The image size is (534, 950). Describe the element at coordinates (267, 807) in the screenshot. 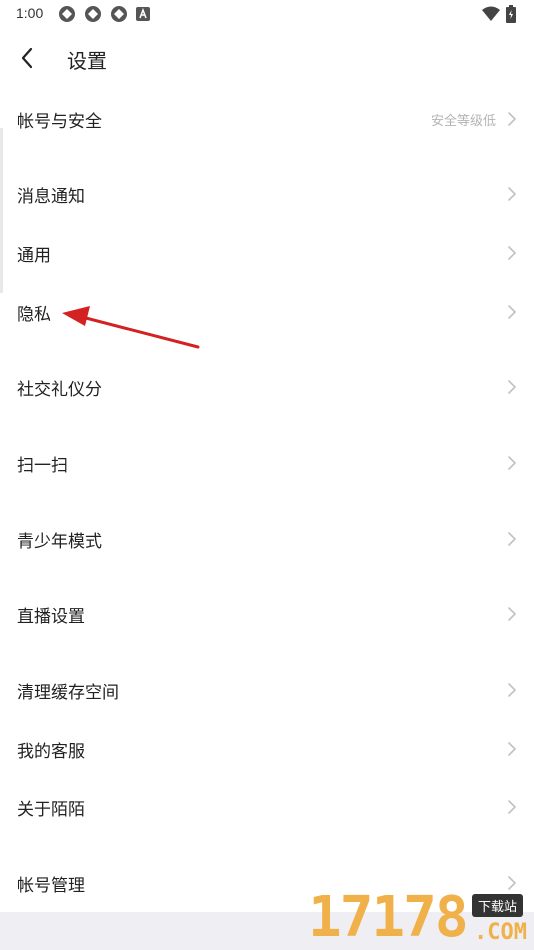

I see `settings-item-about: 关于陌陌` at that location.